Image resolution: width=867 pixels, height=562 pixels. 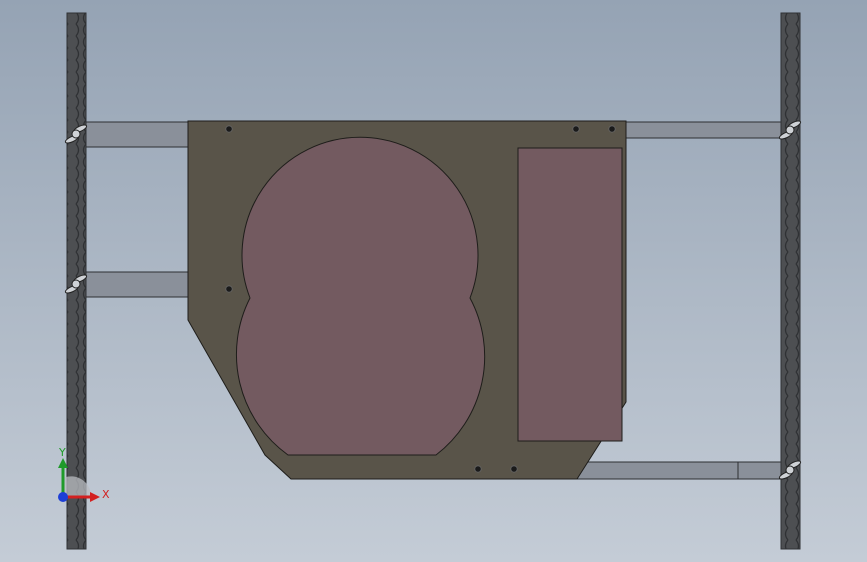 I want to click on triad-axis-z, so click(x=63, y=497).